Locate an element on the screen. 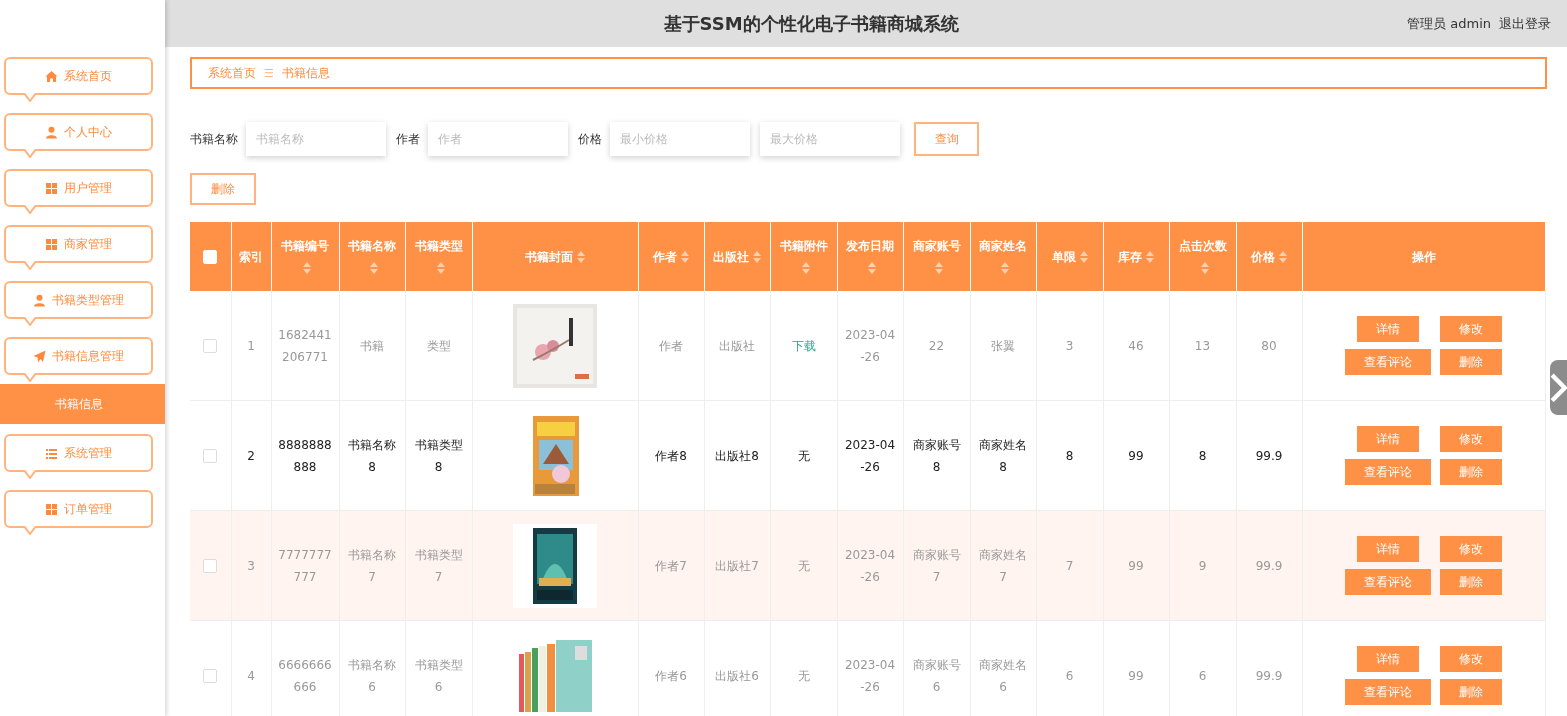 This screenshot has height=716, width=1567. column-header: 书籍封面 is located at coordinates (555, 256).